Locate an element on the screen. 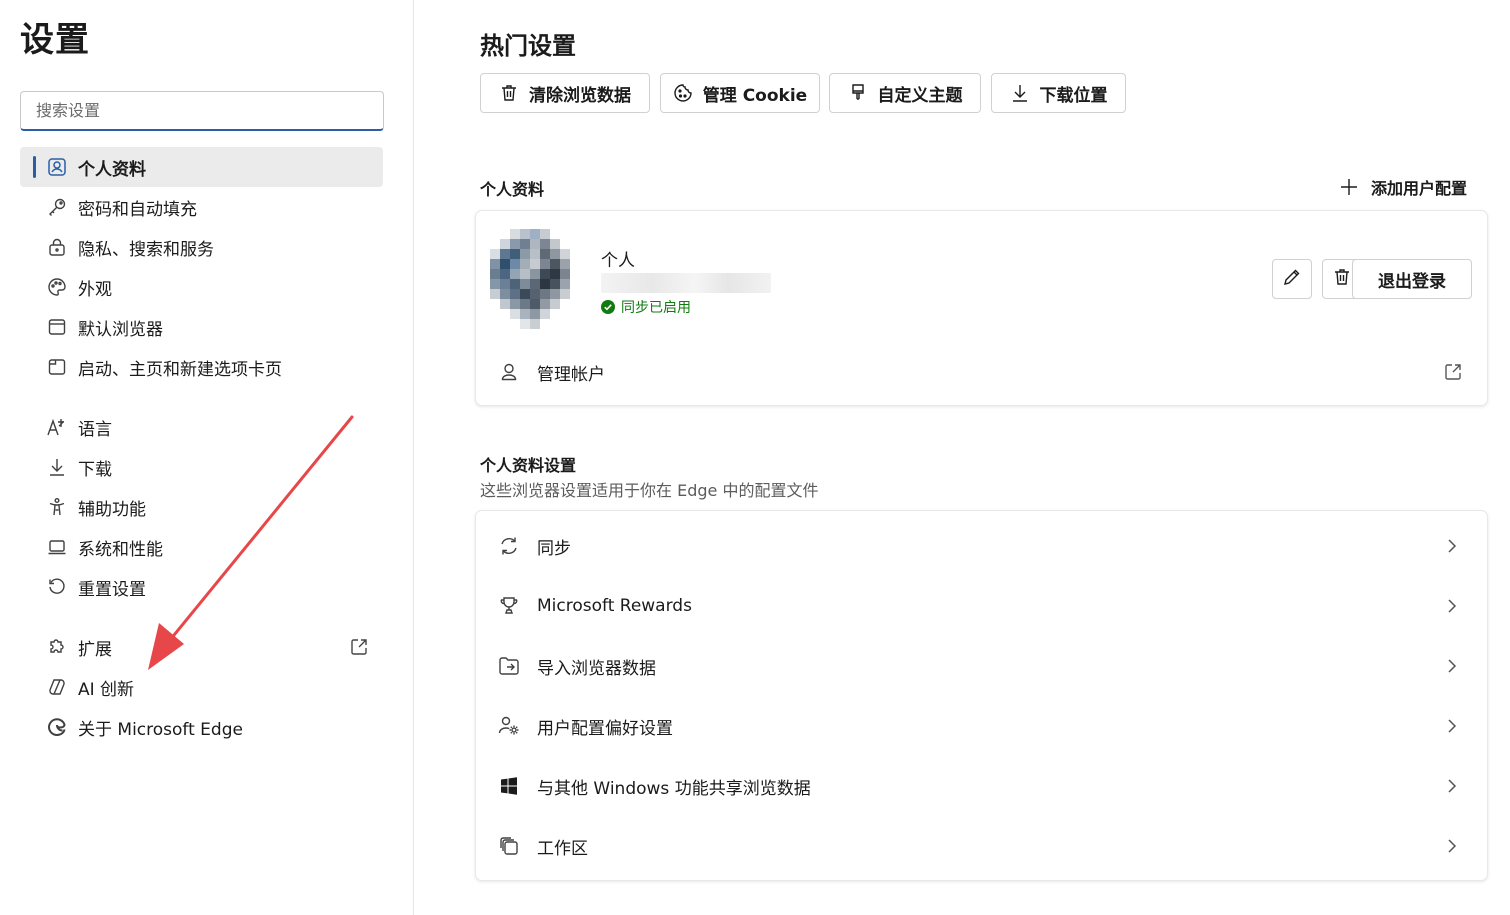 The height and width of the screenshot is (915, 1510). quick-action-label: 自定义主题 is located at coordinates (920, 95).